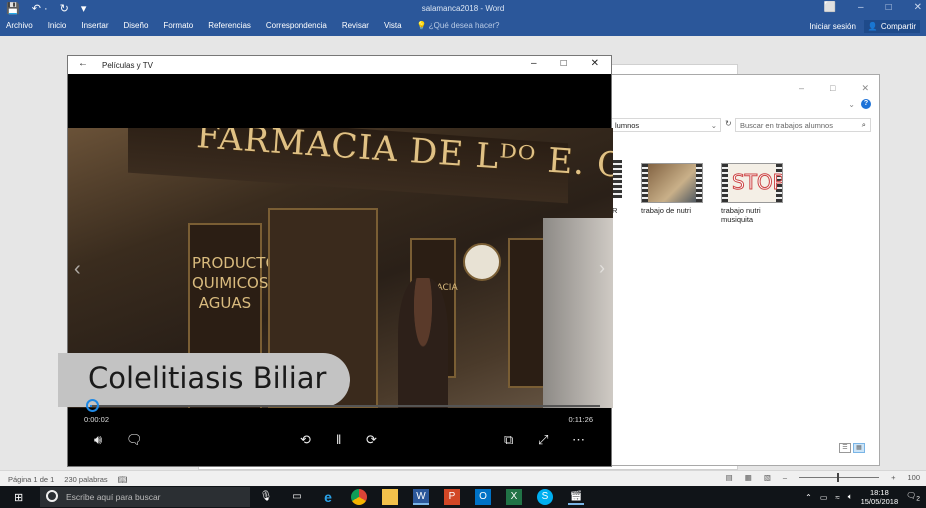 The height and width of the screenshot is (508, 926). What do you see at coordinates (52, 496) in the screenshot?
I see `cortana-icon` at bounding box center [52, 496].